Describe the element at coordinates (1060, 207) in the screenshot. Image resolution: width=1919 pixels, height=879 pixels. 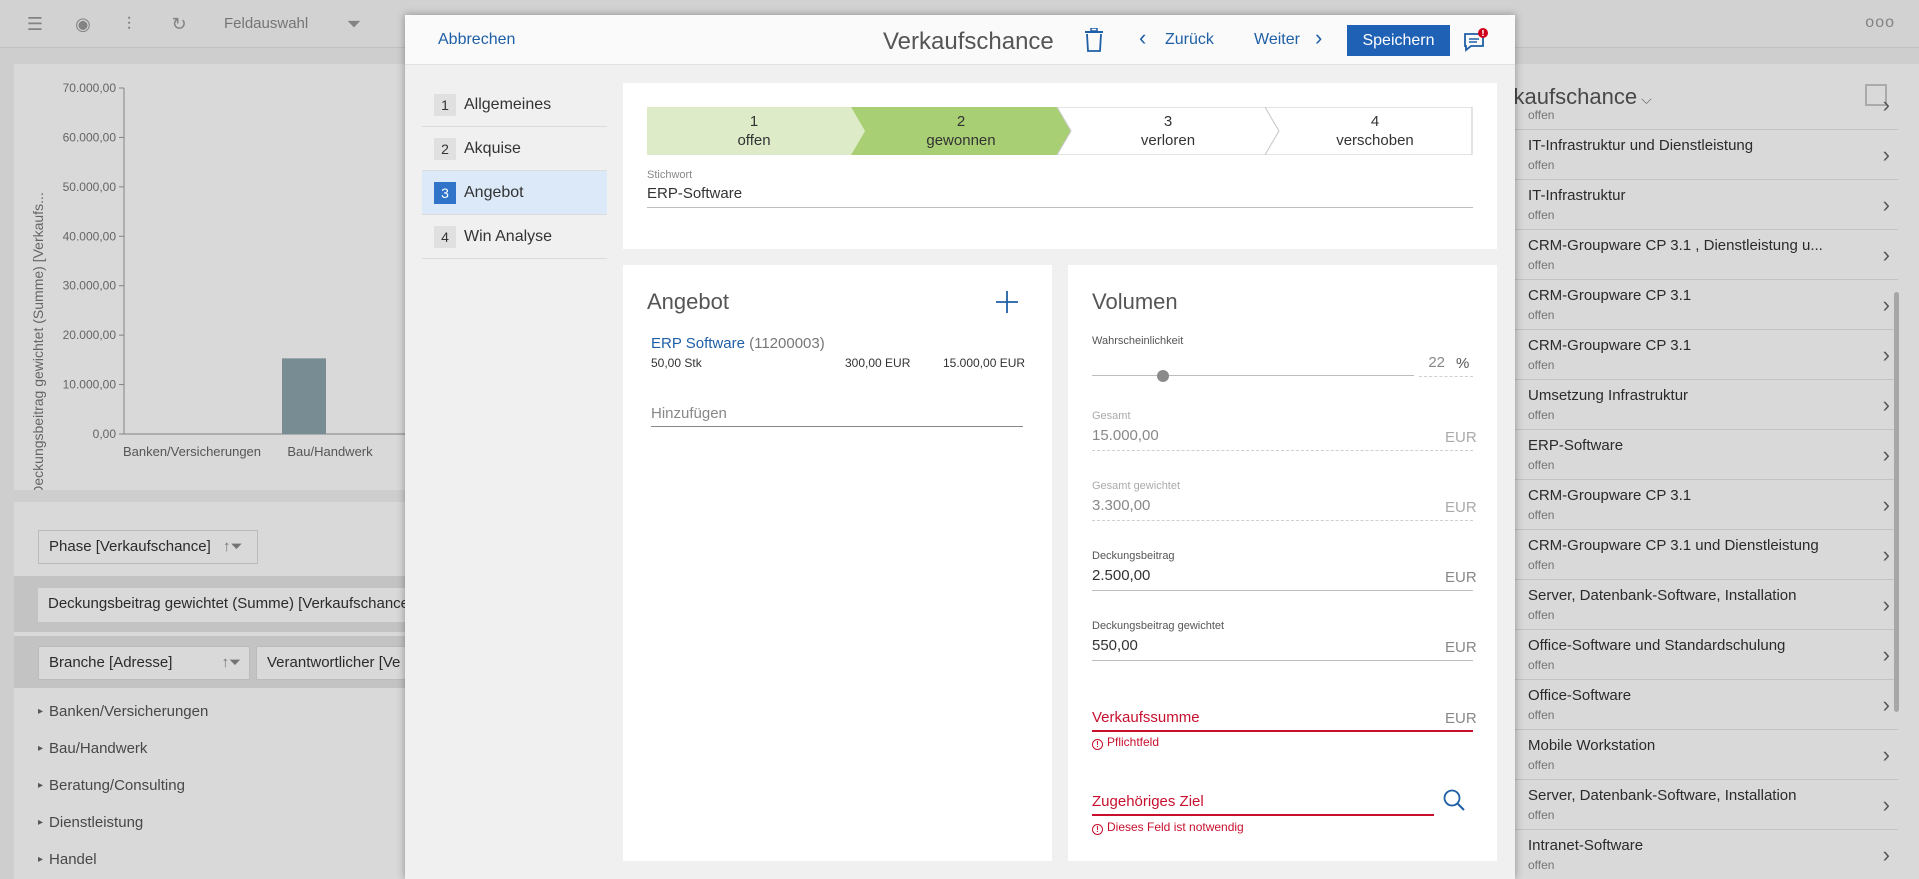
I see `keyword-underline` at that location.